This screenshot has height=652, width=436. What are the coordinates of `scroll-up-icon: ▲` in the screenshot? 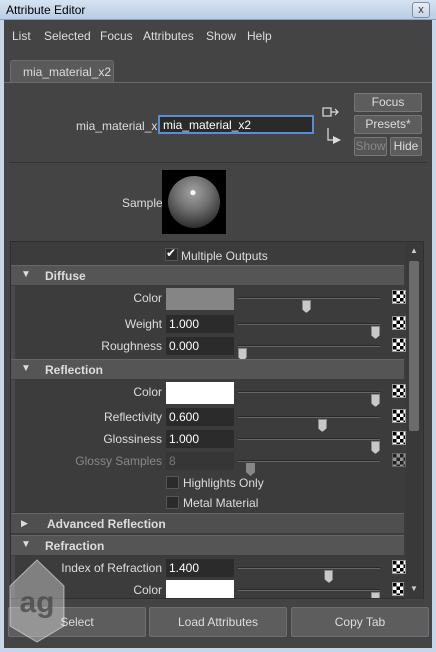 It's located at (414, 251).